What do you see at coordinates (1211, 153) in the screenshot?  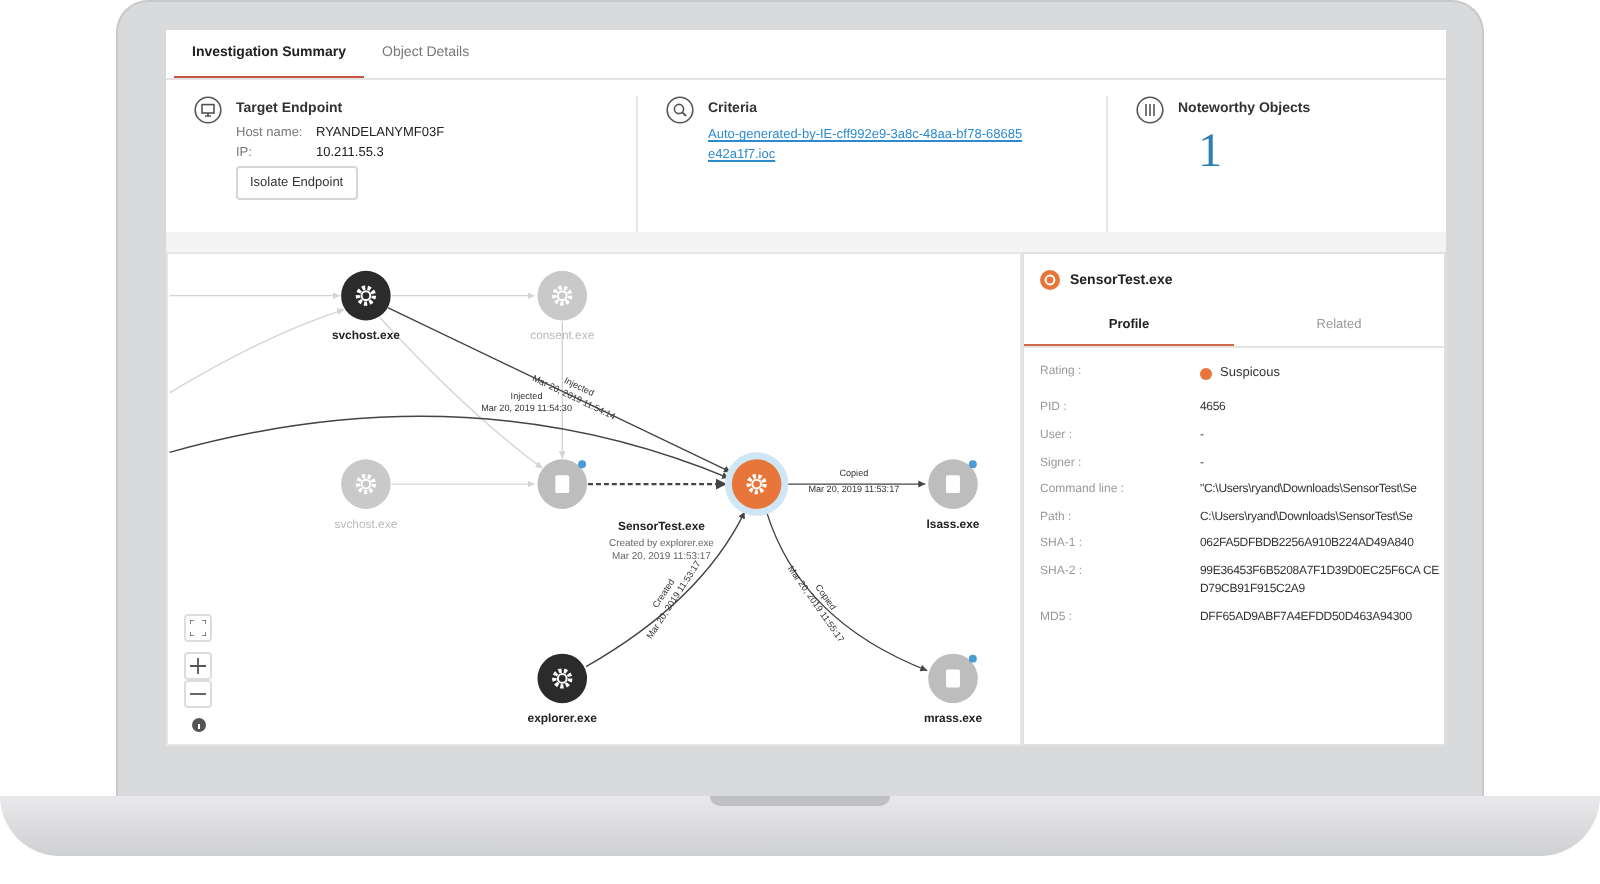 I see `noteworthy-count: 1` at bounding box center [1211, 153].